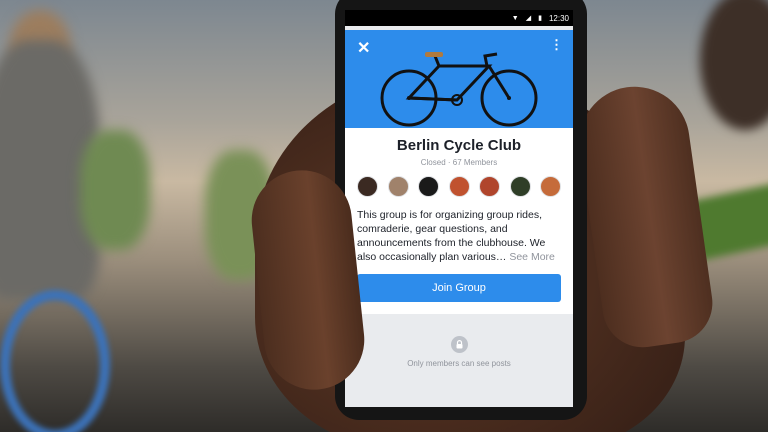 This screenshot has width=768, height=432. What do you see at coordinates (459, 162) in the screenshot?
I see `group-meta: Closed · 67 Members` at bounding box center [459, 162].